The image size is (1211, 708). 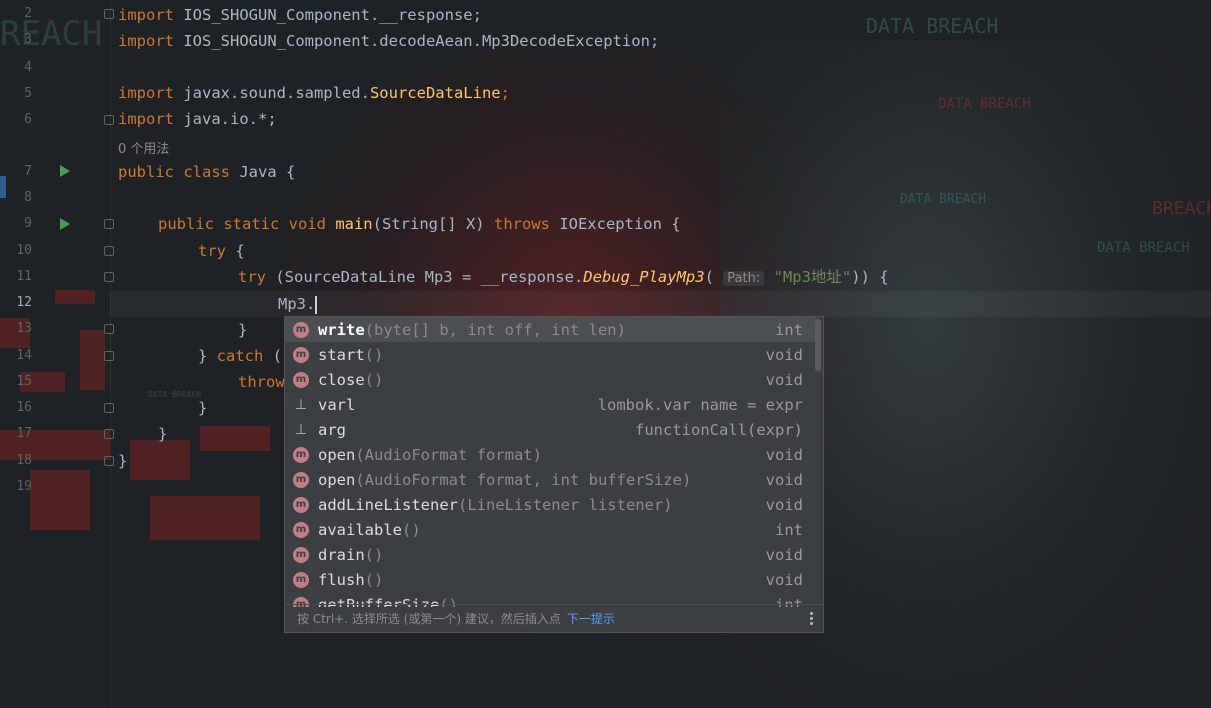 What do you see at coordinates (28, 223) in the screenshot?
I see `line-number: 9` at bounding box center [28, 223].